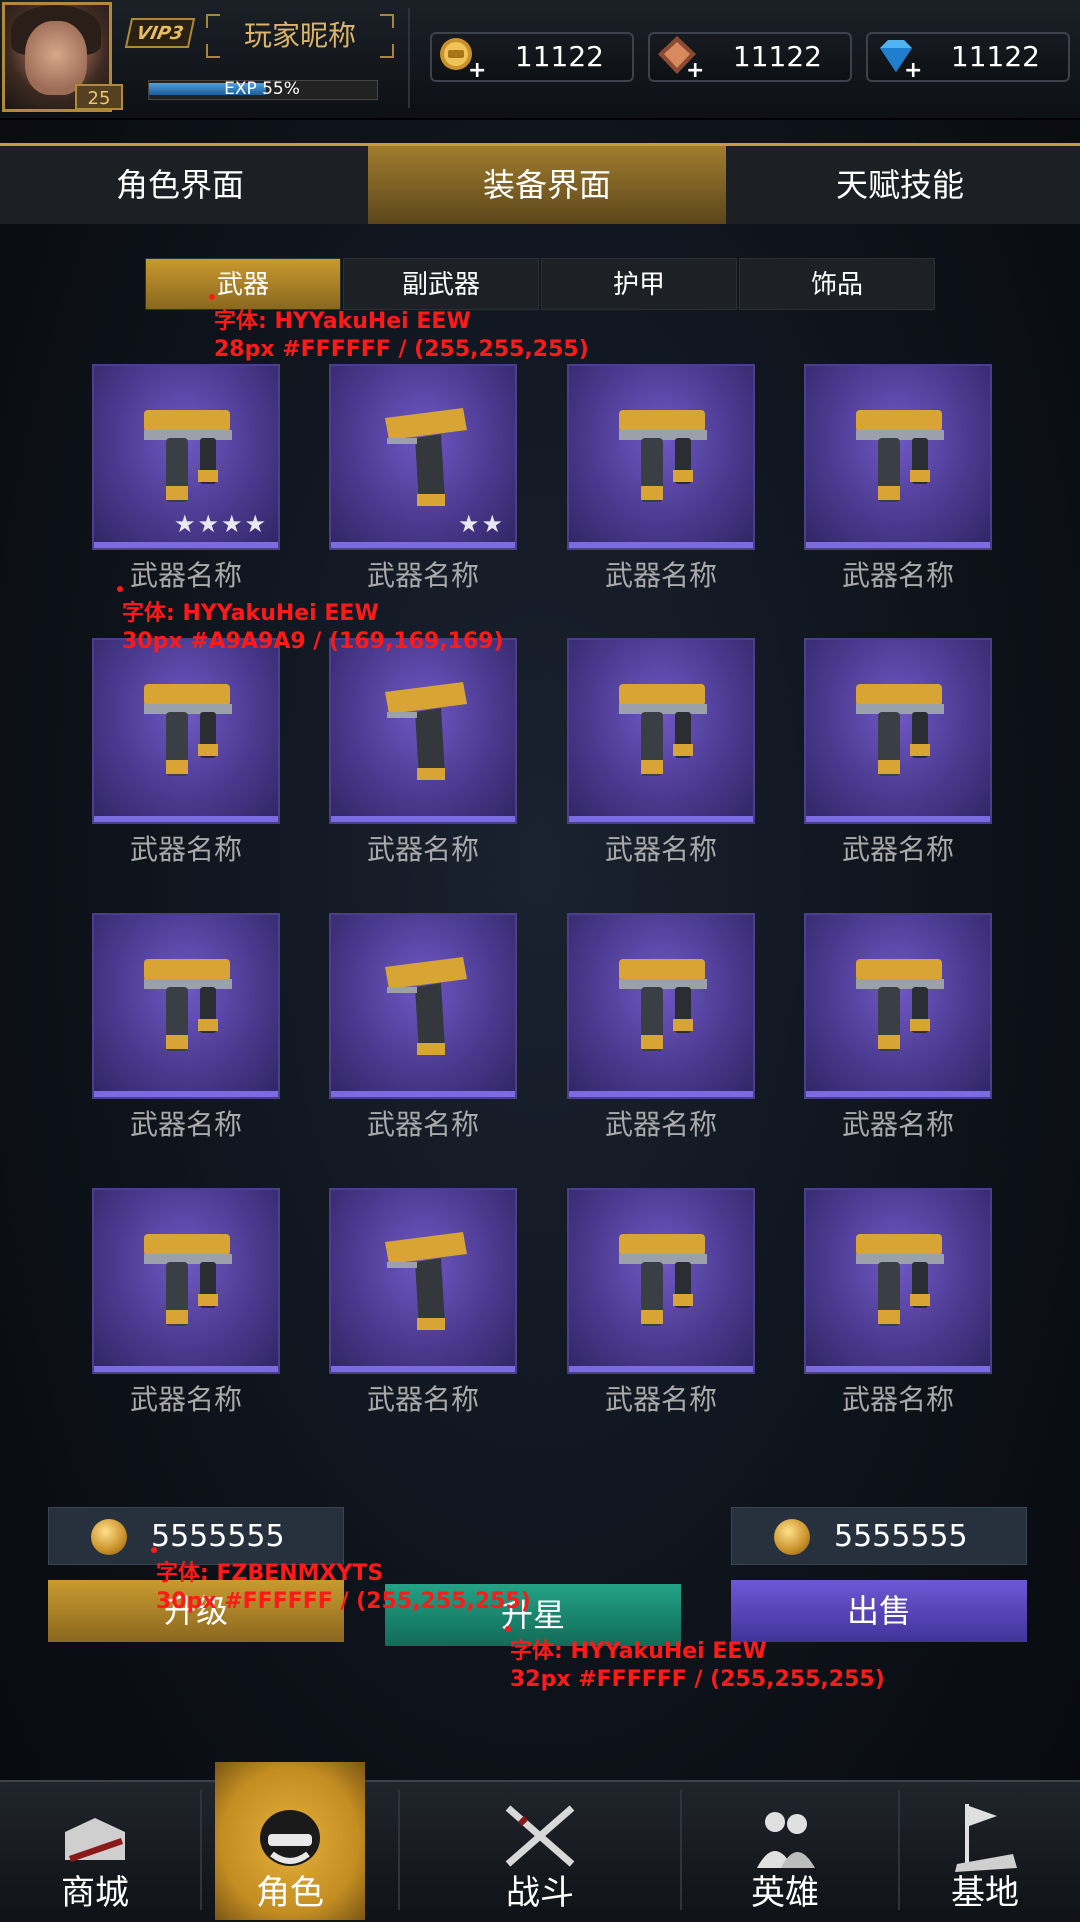 The image size is (1080, 1922). I want to click on upgrade-cost-value: 5555555, so click(218, 1536).